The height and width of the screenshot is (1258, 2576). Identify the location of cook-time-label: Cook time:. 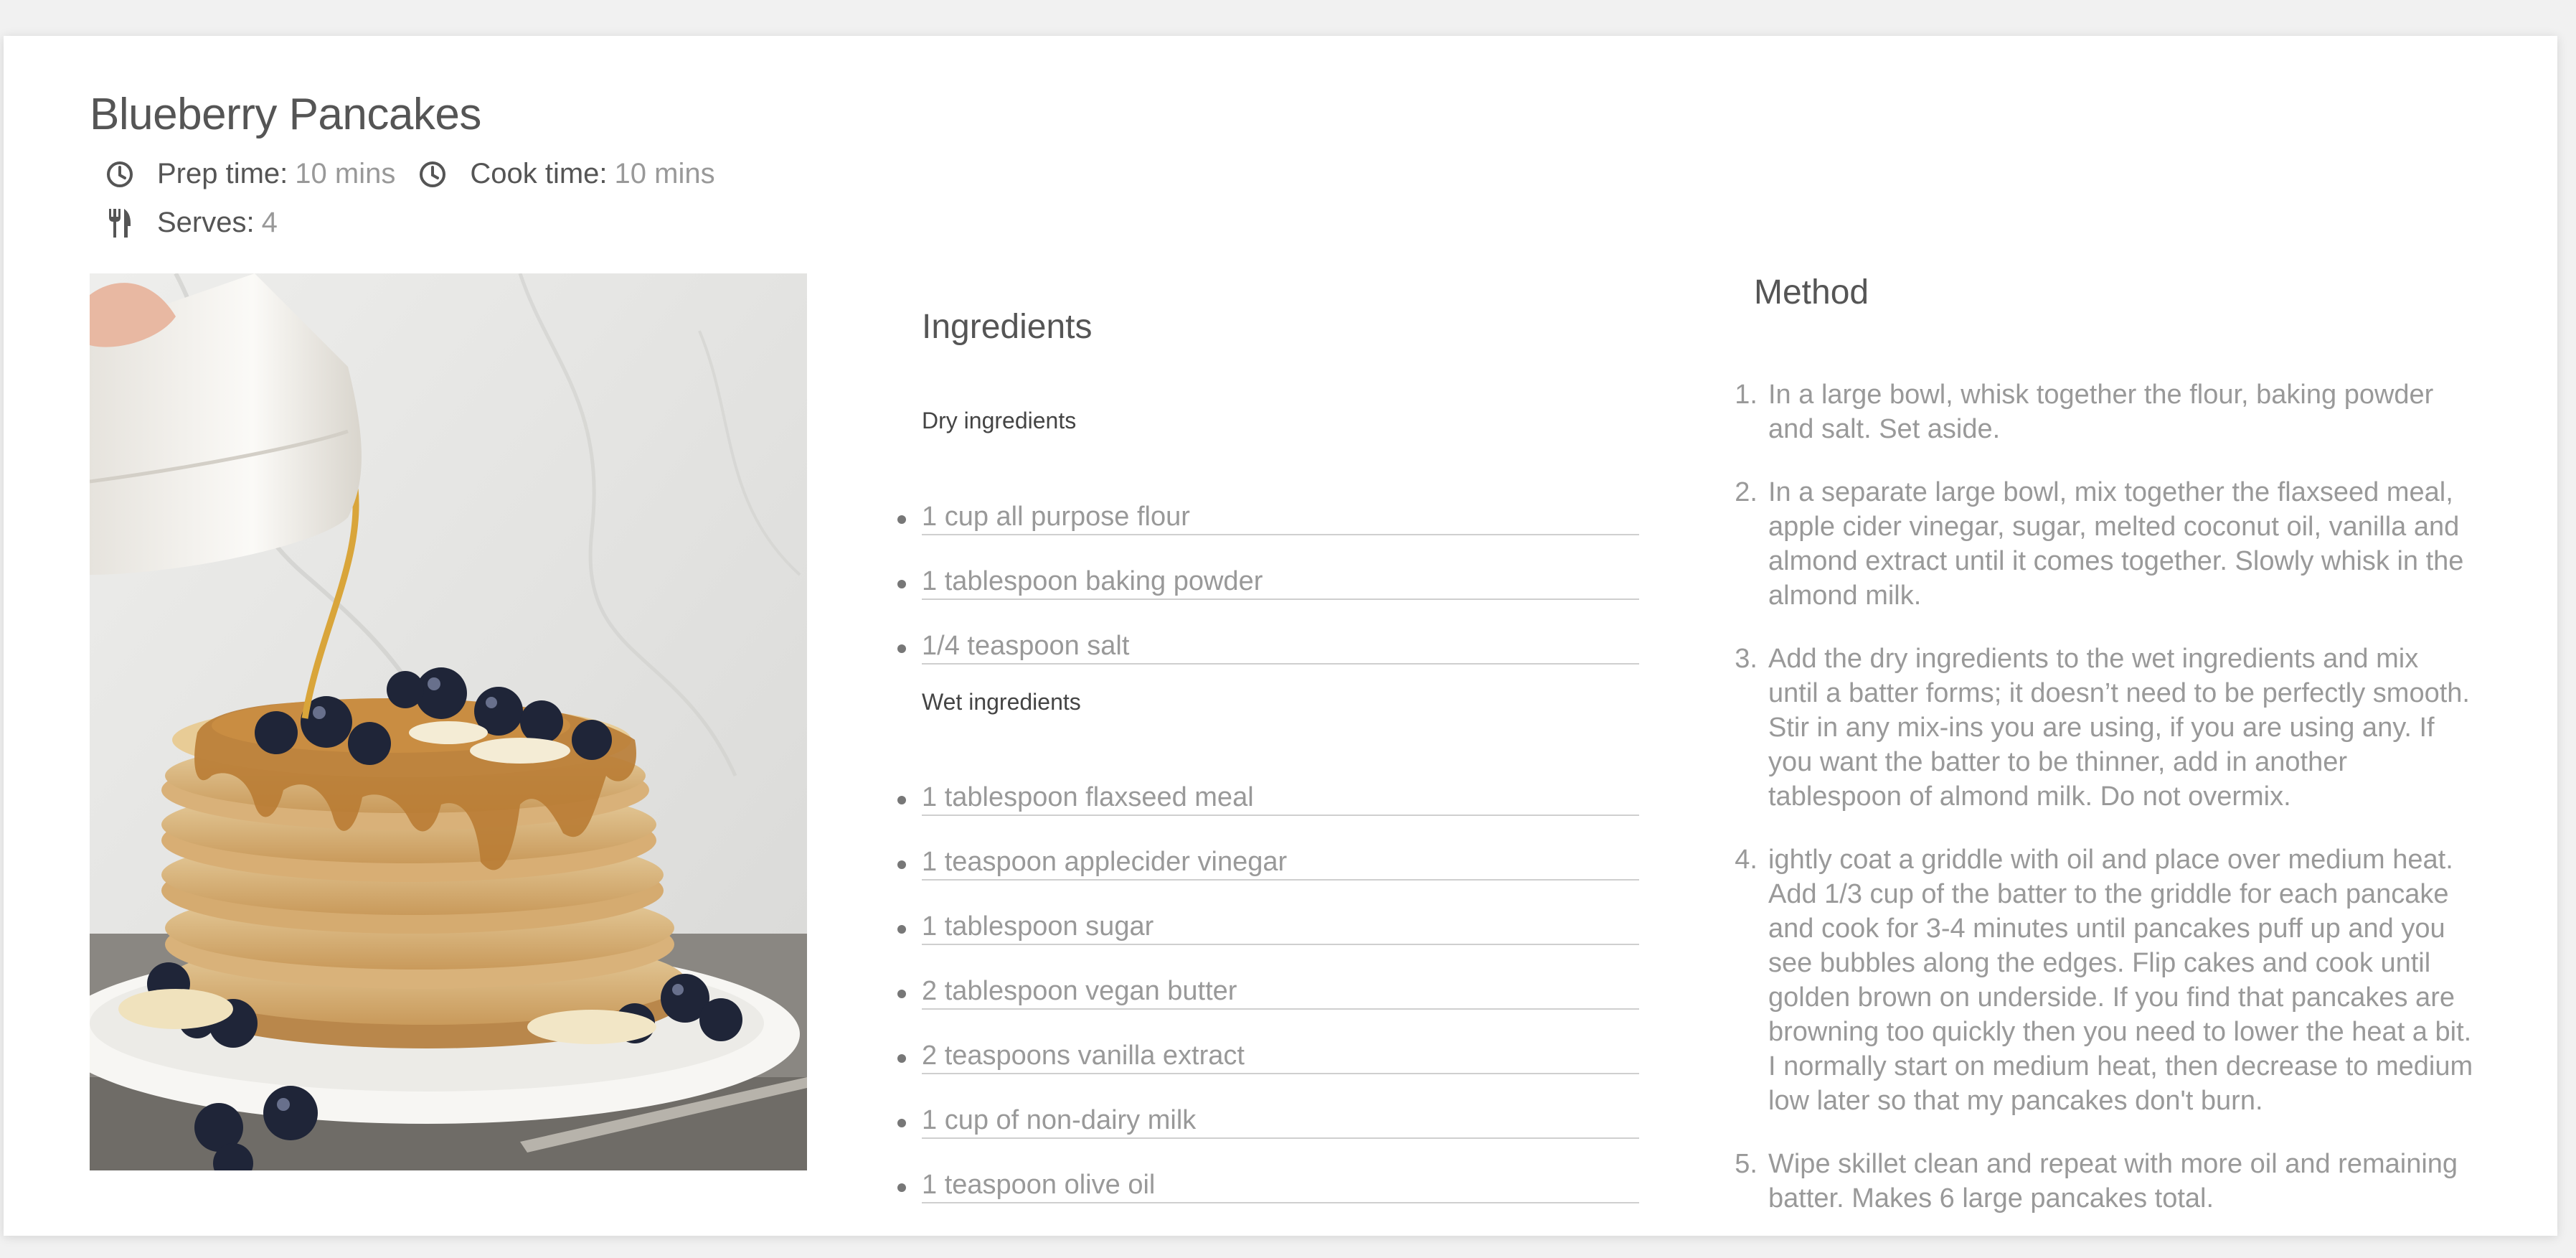
(539, 173).